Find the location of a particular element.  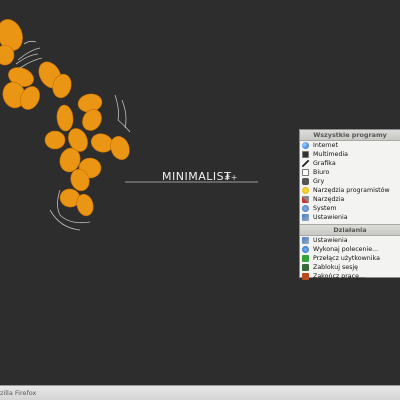

action-item-lock-session: Zablokuj sesję is located at coordinates (350, 267).